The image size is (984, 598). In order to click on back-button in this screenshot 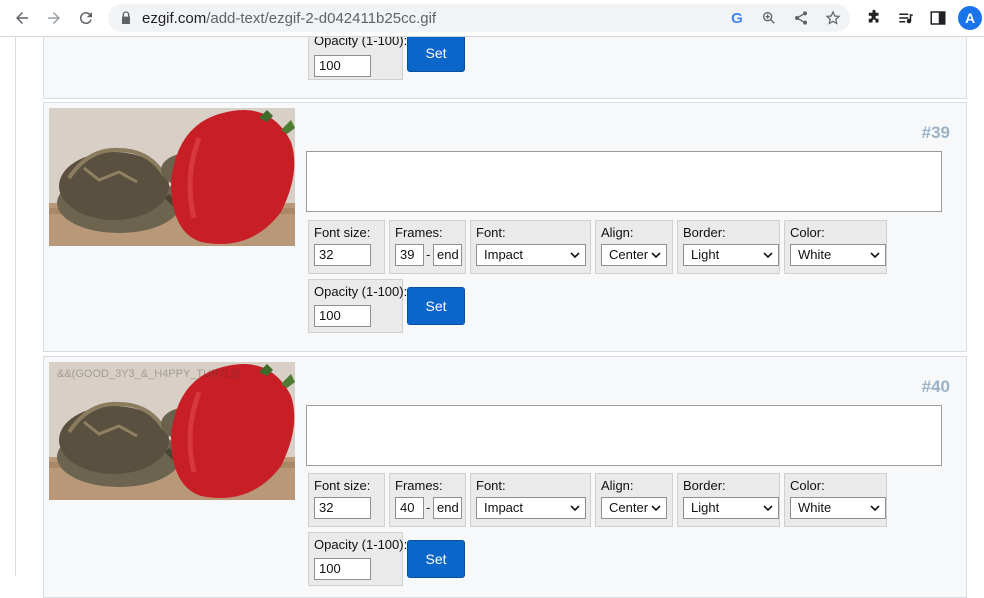, I will do `click(22, 18)`.